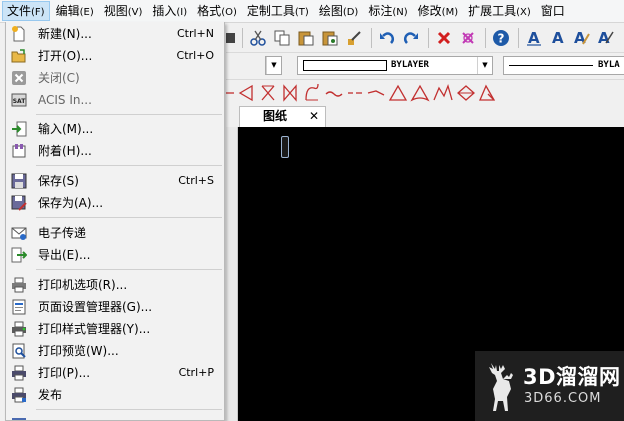  What do you see at coordinates (75, 11) in the screenshot?
I see `menu-edit: 编辑(E)` at bounding box center [75, 11].